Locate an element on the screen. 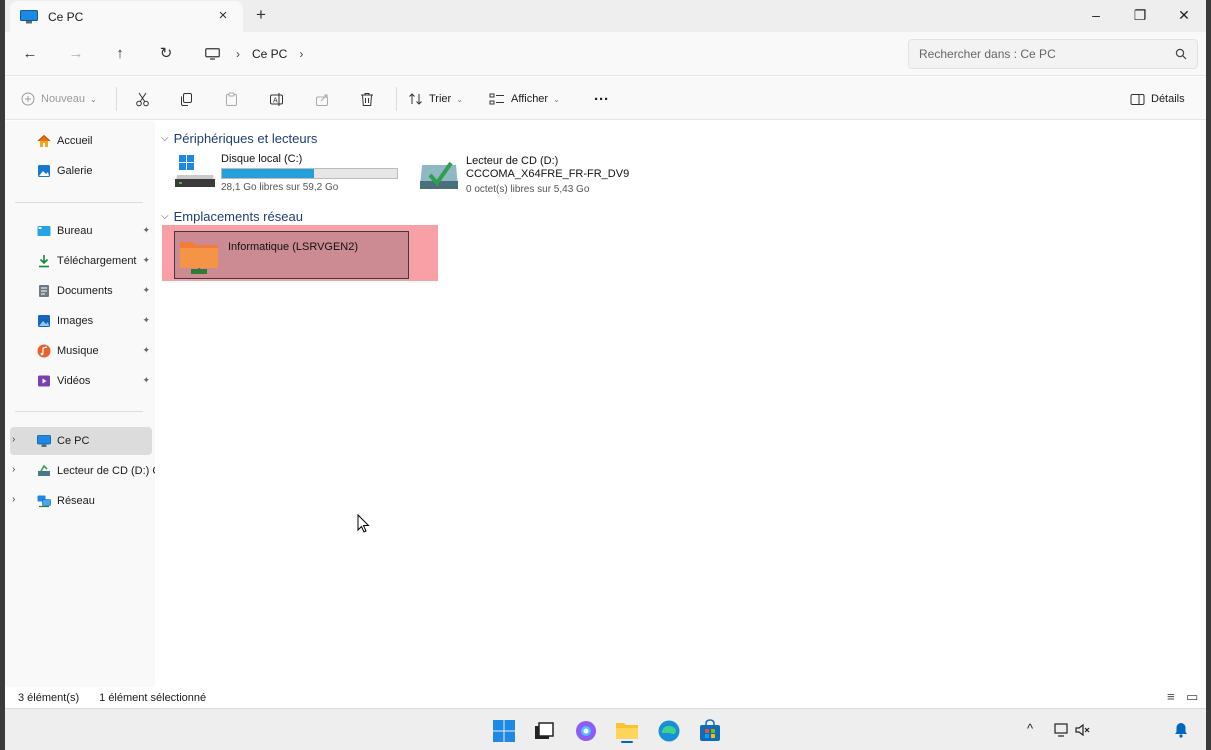 This screenshot has height=750, width=1211. gallery-icon is located at coordinates (44, 171).